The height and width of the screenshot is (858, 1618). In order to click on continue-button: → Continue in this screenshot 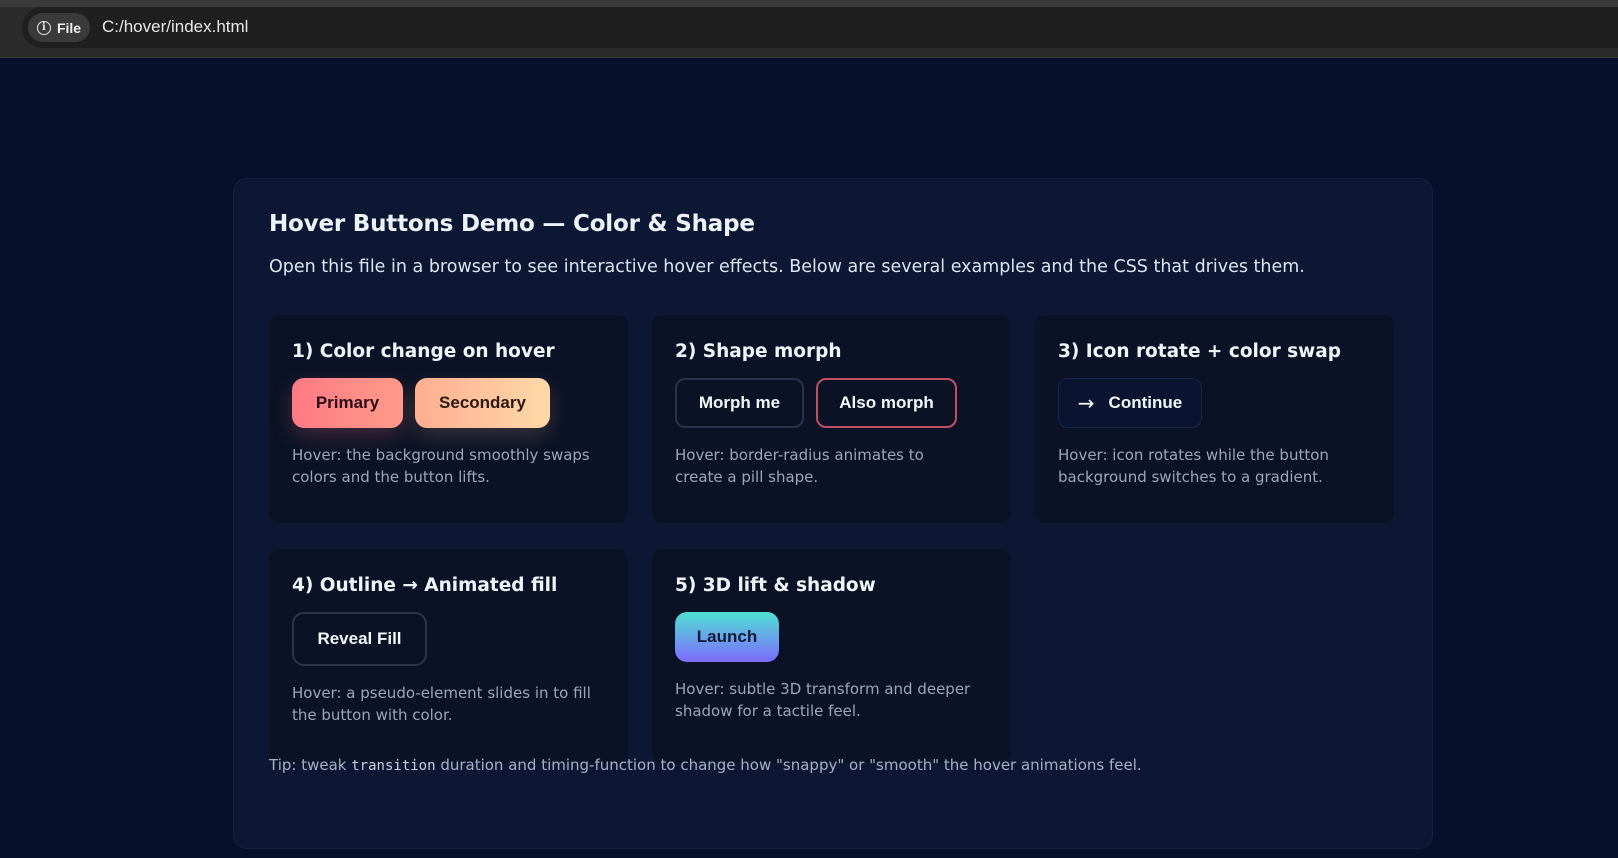, I will do `click(1130, 403)`.